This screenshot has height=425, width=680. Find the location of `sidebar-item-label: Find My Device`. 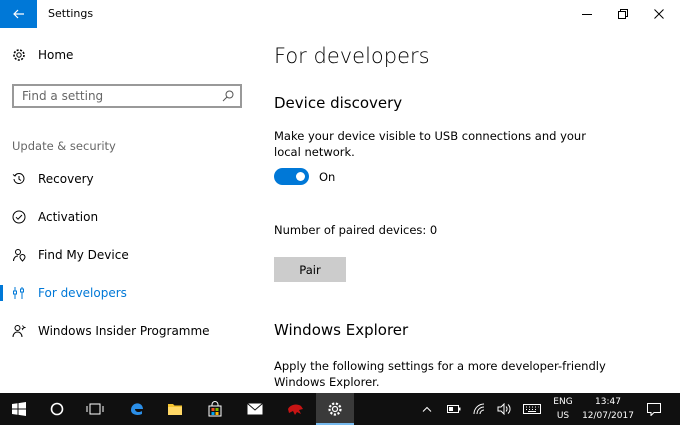

sidebar-item-label: Find My Device is located at coordinates (83, 255).